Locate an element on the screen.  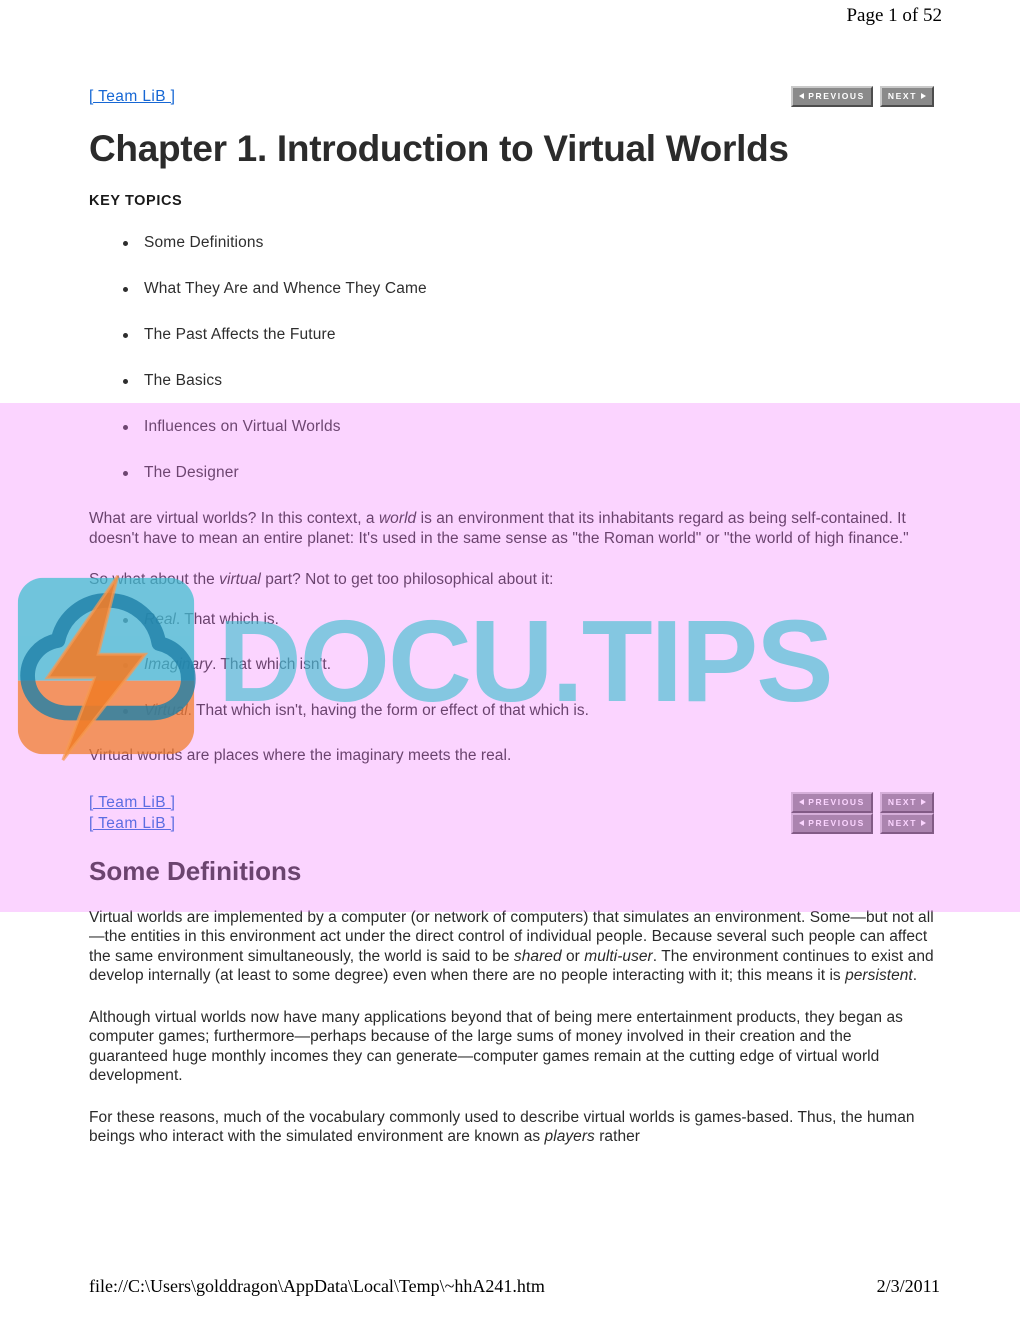
next-button-bottom-1: NEXT is located at coordinates (906, 802).